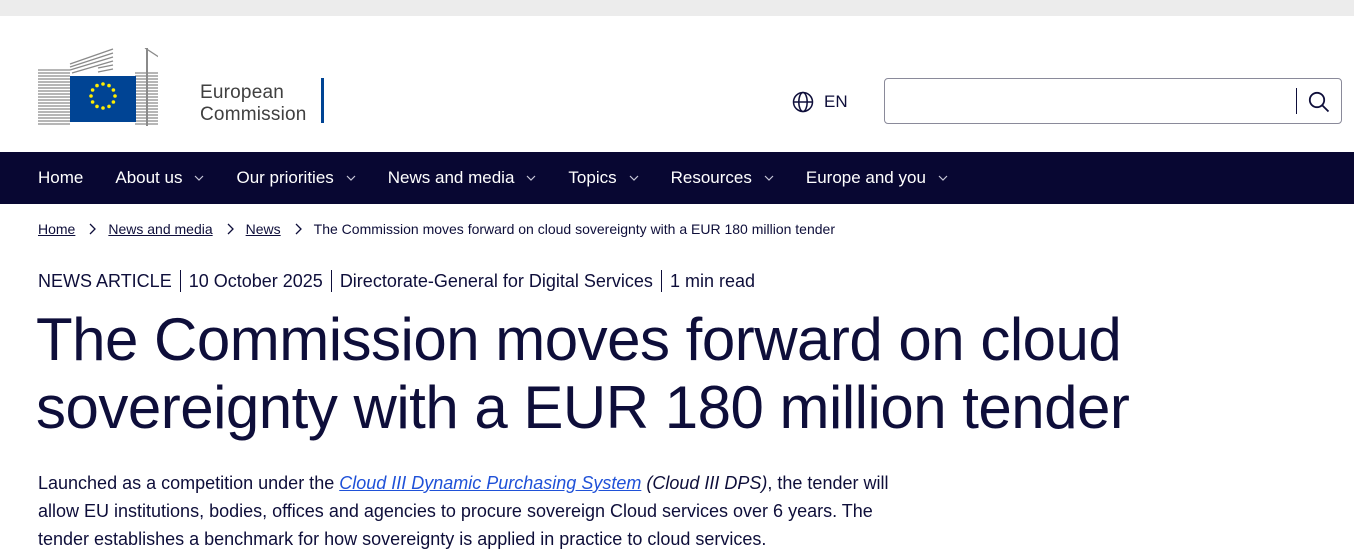 The height and width of the screenshot is (554, 1354). What do you see at coordinates (592, 177) in the screenshot?
I see `nav-item-label: Topics` at bounding box center [592, 177].